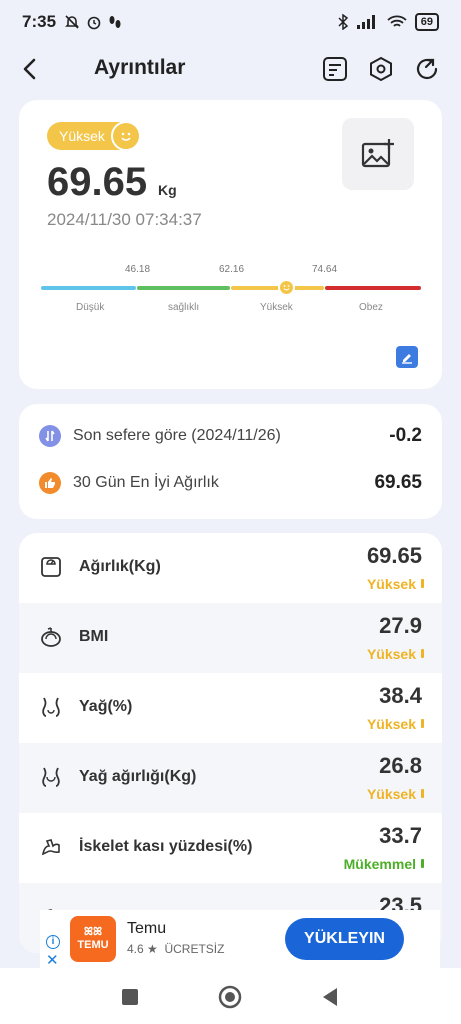 The width and height of the screenshot is (461, 1024). Describe the element at coordinates (240, 939) in the screenshot. I see `ad-banner: ꕤꕤ TEMU Temu 4.6 ★ ÜCRETSİZ YÜKLEYIN` at that location.